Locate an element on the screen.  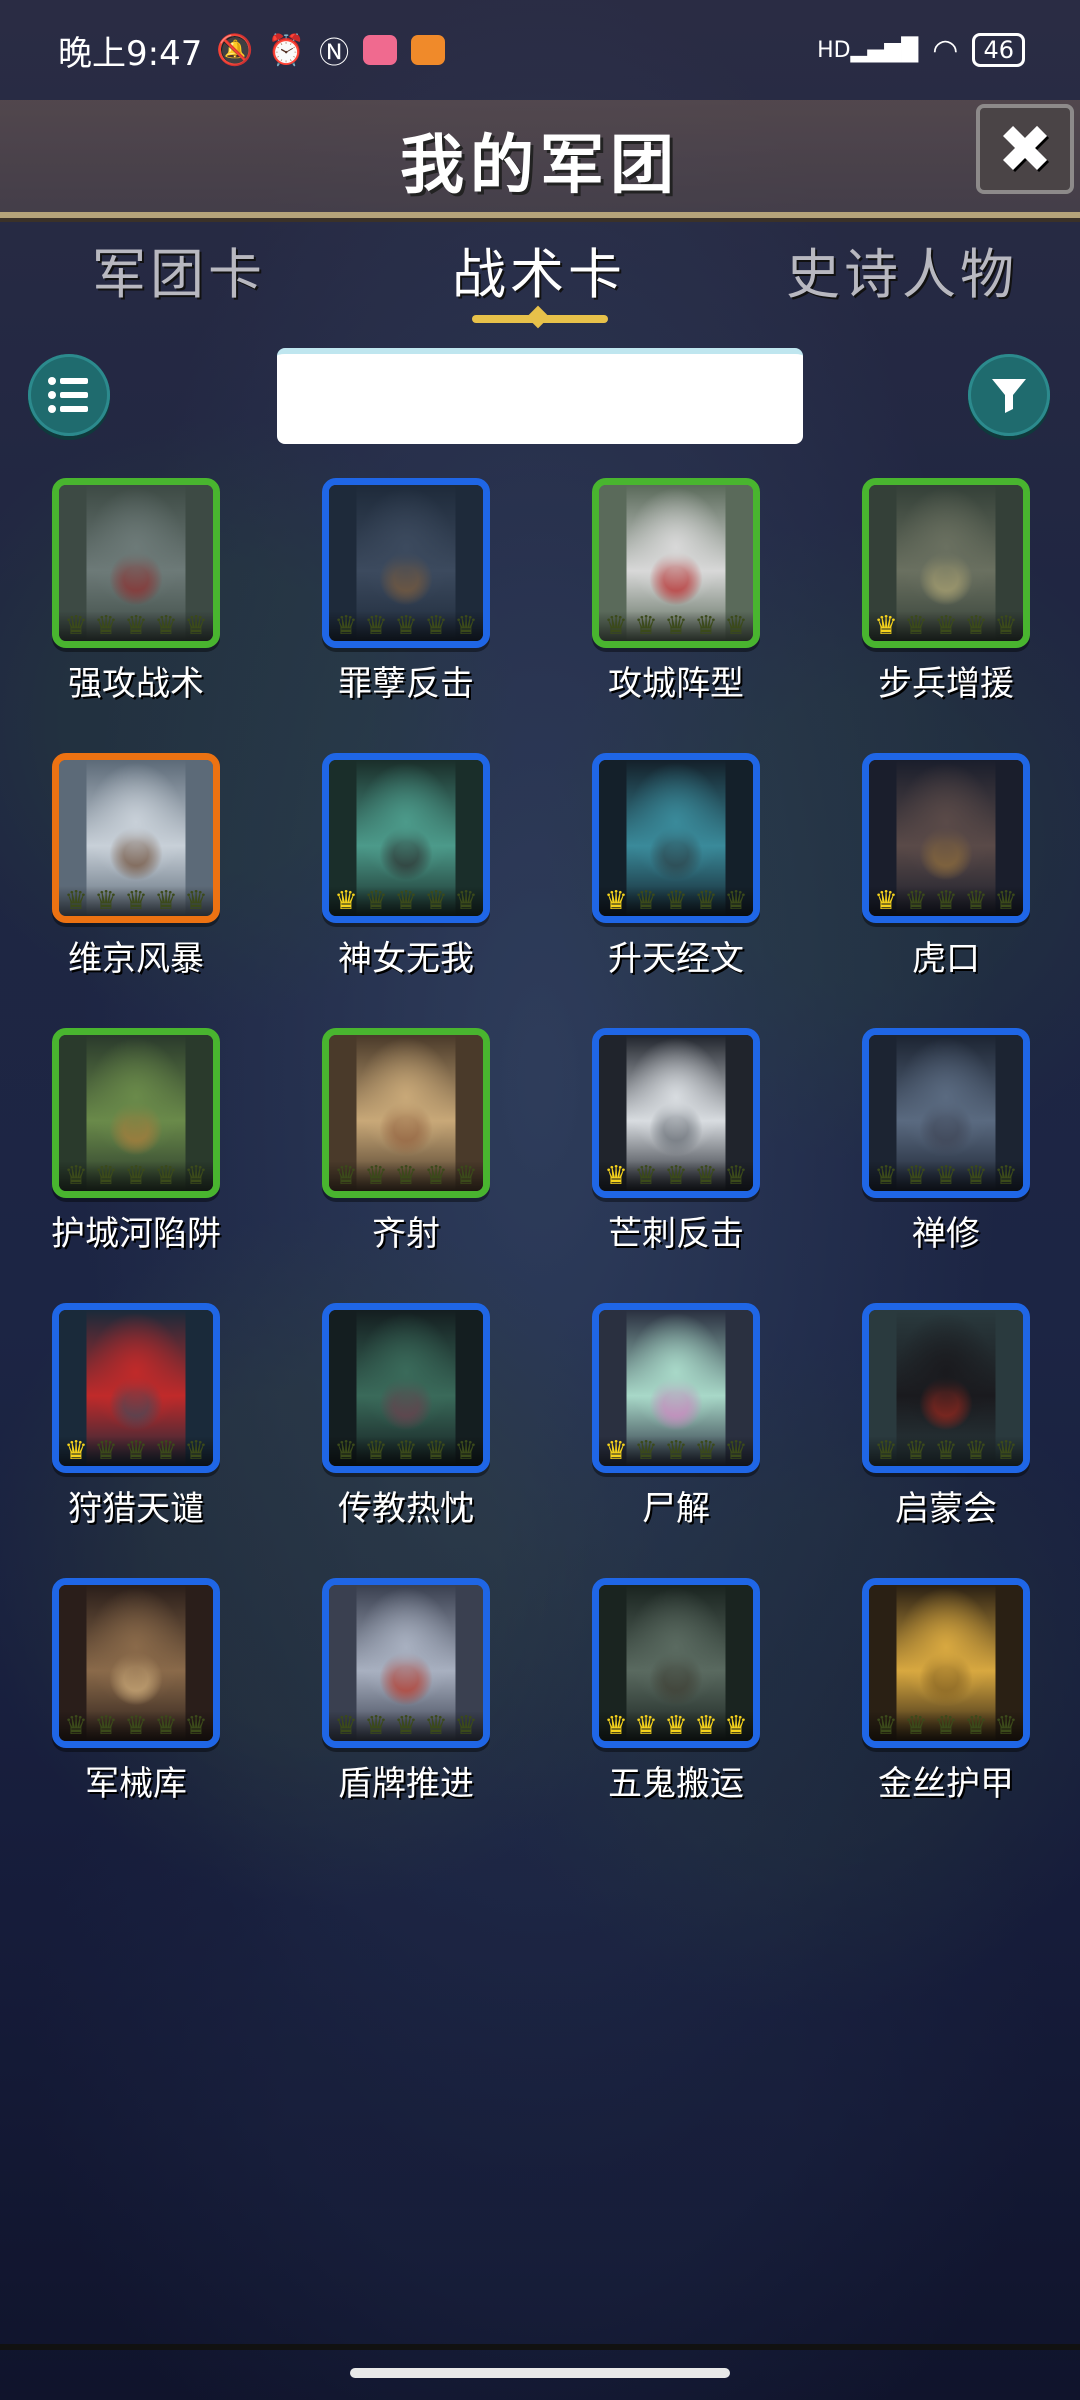
tactic-card: ♛ ♛ ♛ ♛ ♛ 芒刺反击 is located at coordinates (676, 1158).